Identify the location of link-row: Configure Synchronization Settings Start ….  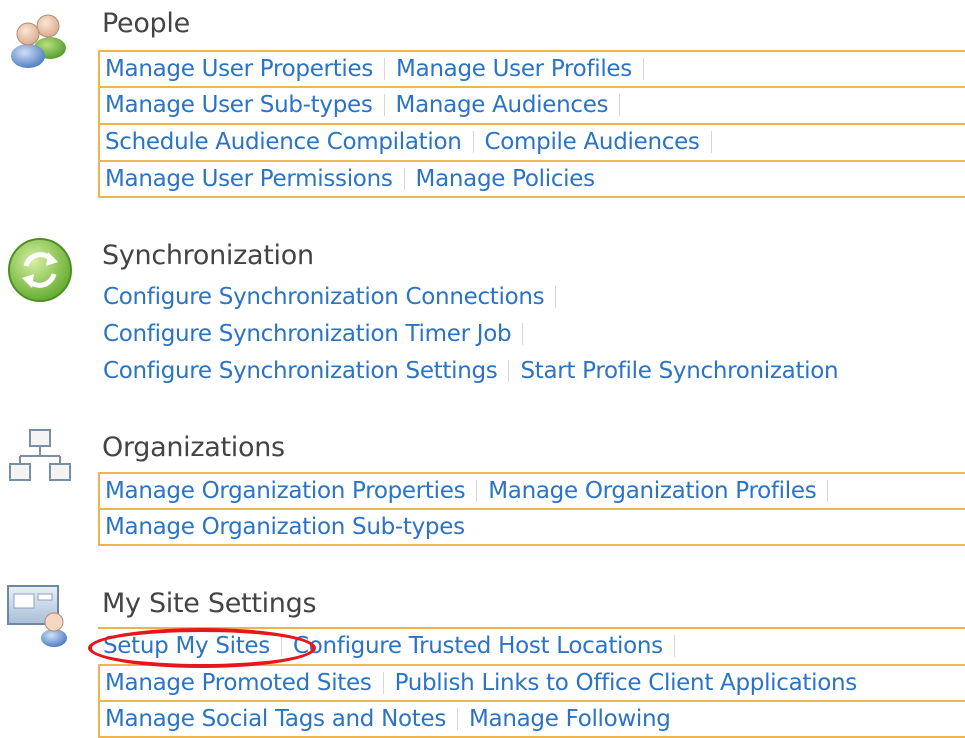
(531, 372).